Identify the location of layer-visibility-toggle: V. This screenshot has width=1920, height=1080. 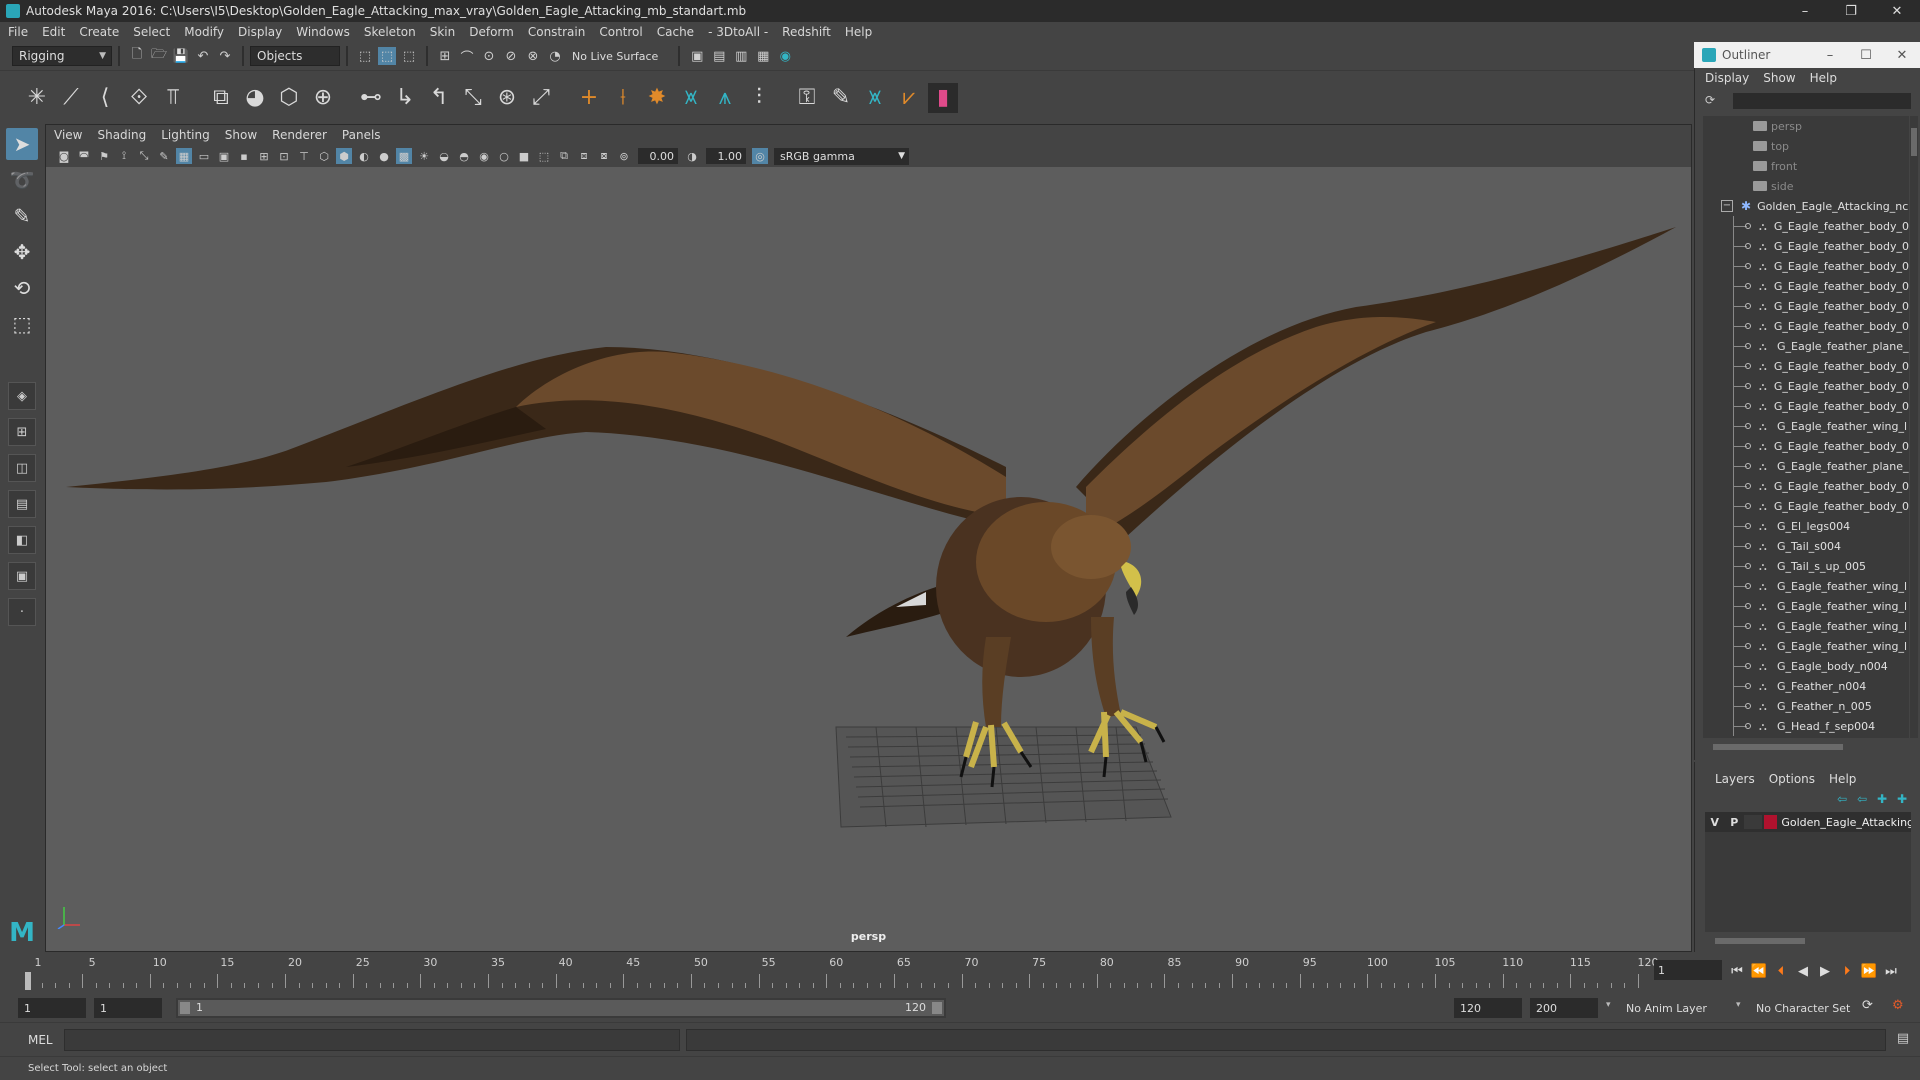
(1715, 822).